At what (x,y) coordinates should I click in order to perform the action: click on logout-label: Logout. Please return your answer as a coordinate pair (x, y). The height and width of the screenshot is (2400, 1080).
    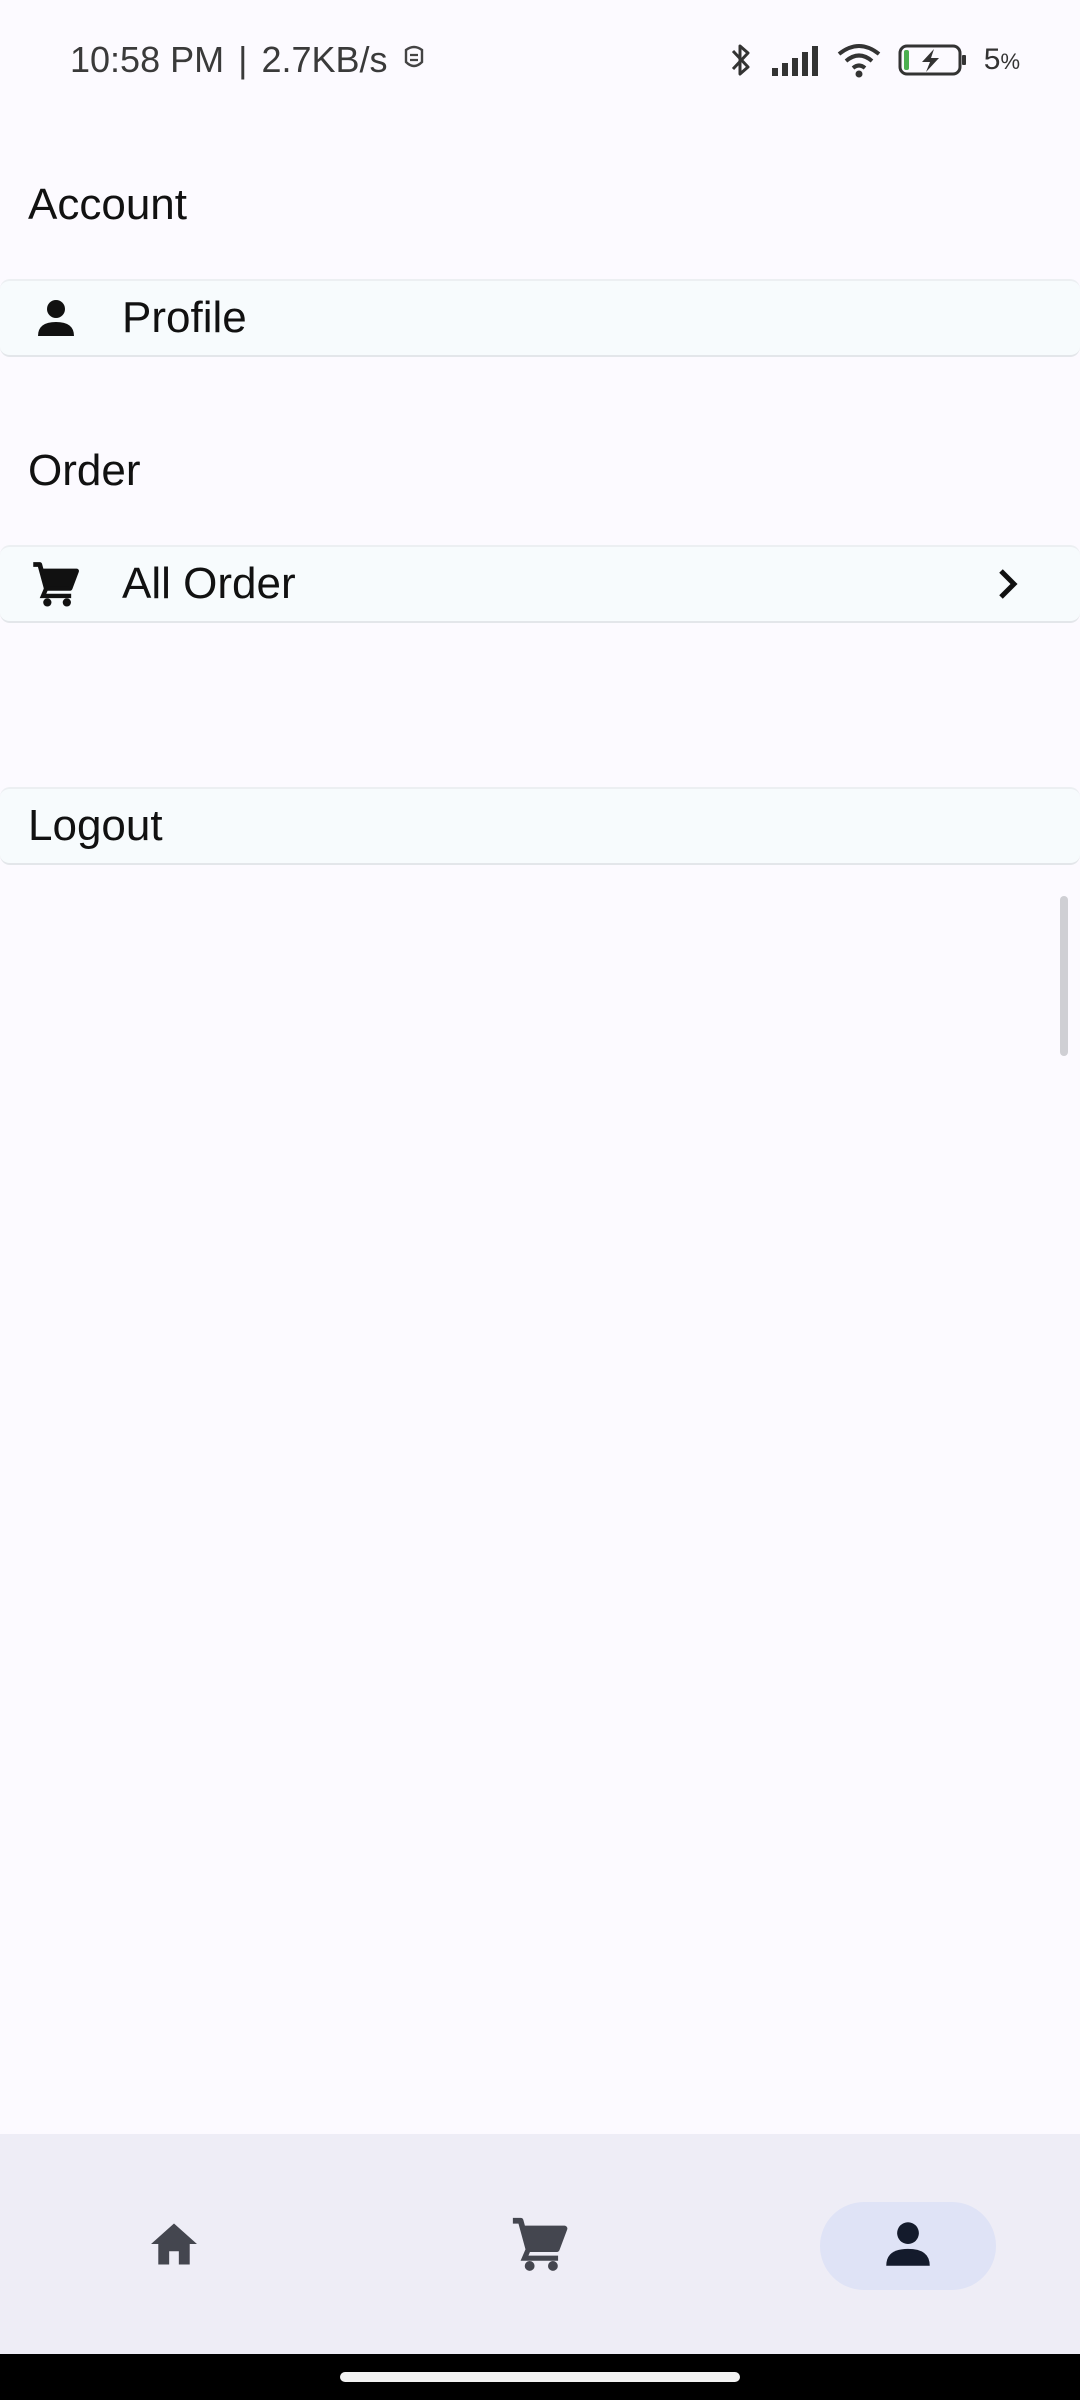
    Looking at the image, I should click on (95, 825).